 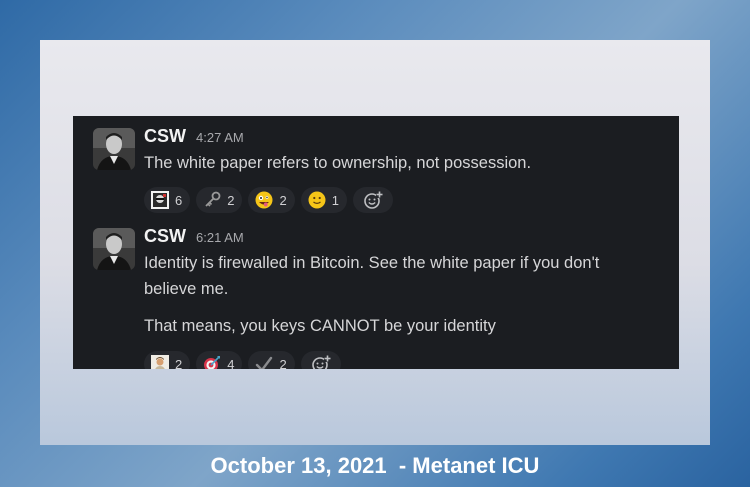 What do you see at coordinates (179, 200) in the screenshot?
I see `reaction-count: 6` at bounding box center [179, 200].